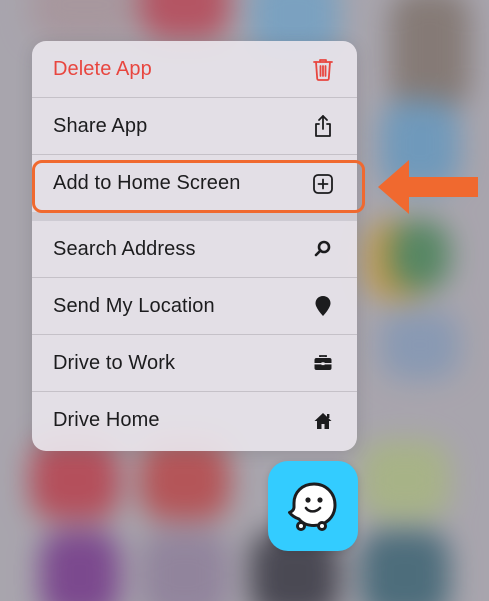  What do you see at coordinates (124, 248) in the screenshot?
I see `menu-item-label: Search Address` at bounding box center [124, 248].